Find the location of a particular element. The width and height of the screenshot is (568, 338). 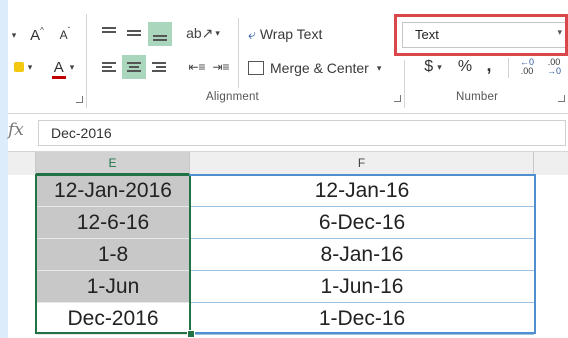

font-color-icon: A is located at coordinates (58, 68).